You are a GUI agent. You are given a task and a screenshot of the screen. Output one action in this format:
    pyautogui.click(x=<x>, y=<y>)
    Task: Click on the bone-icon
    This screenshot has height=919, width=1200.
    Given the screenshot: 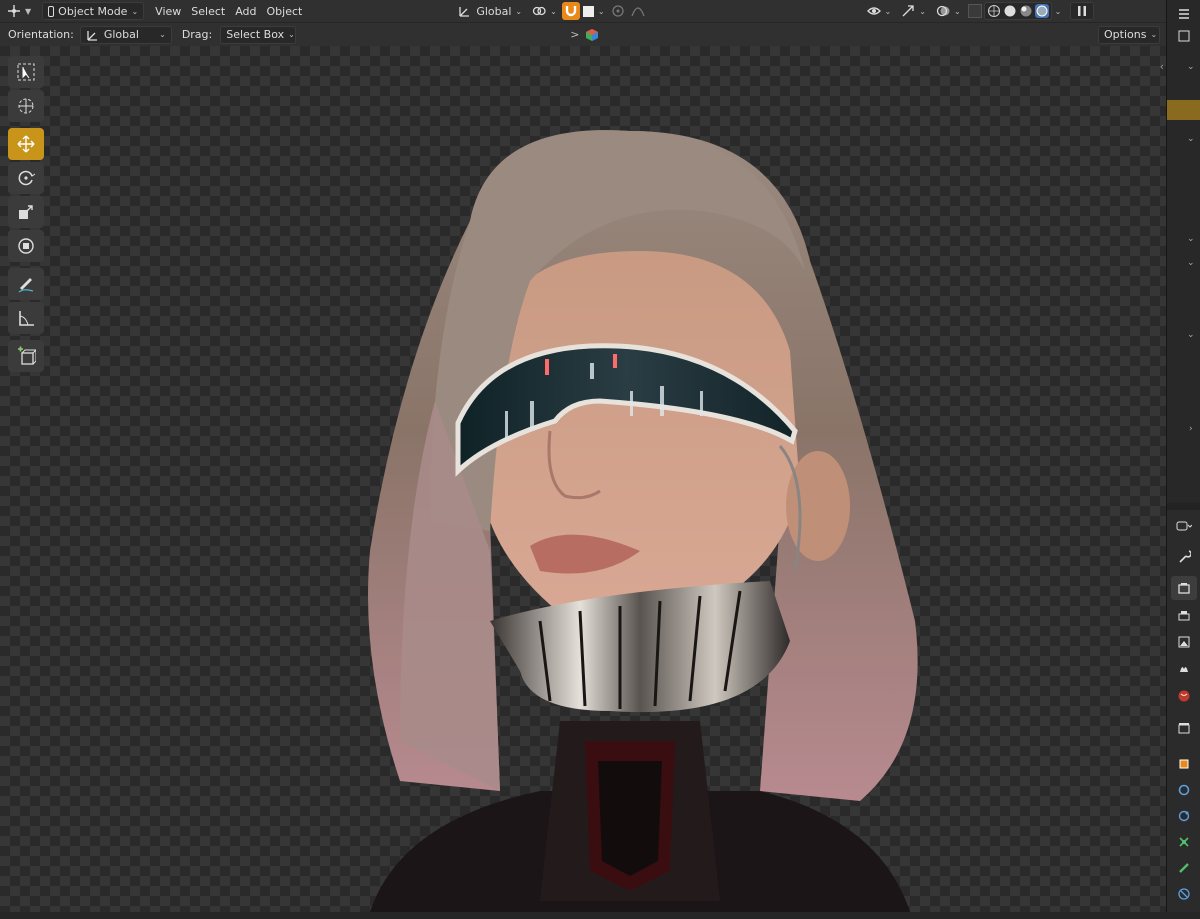 What is the action you would take?
    pyautogui.click(x=1184, y=868)
    